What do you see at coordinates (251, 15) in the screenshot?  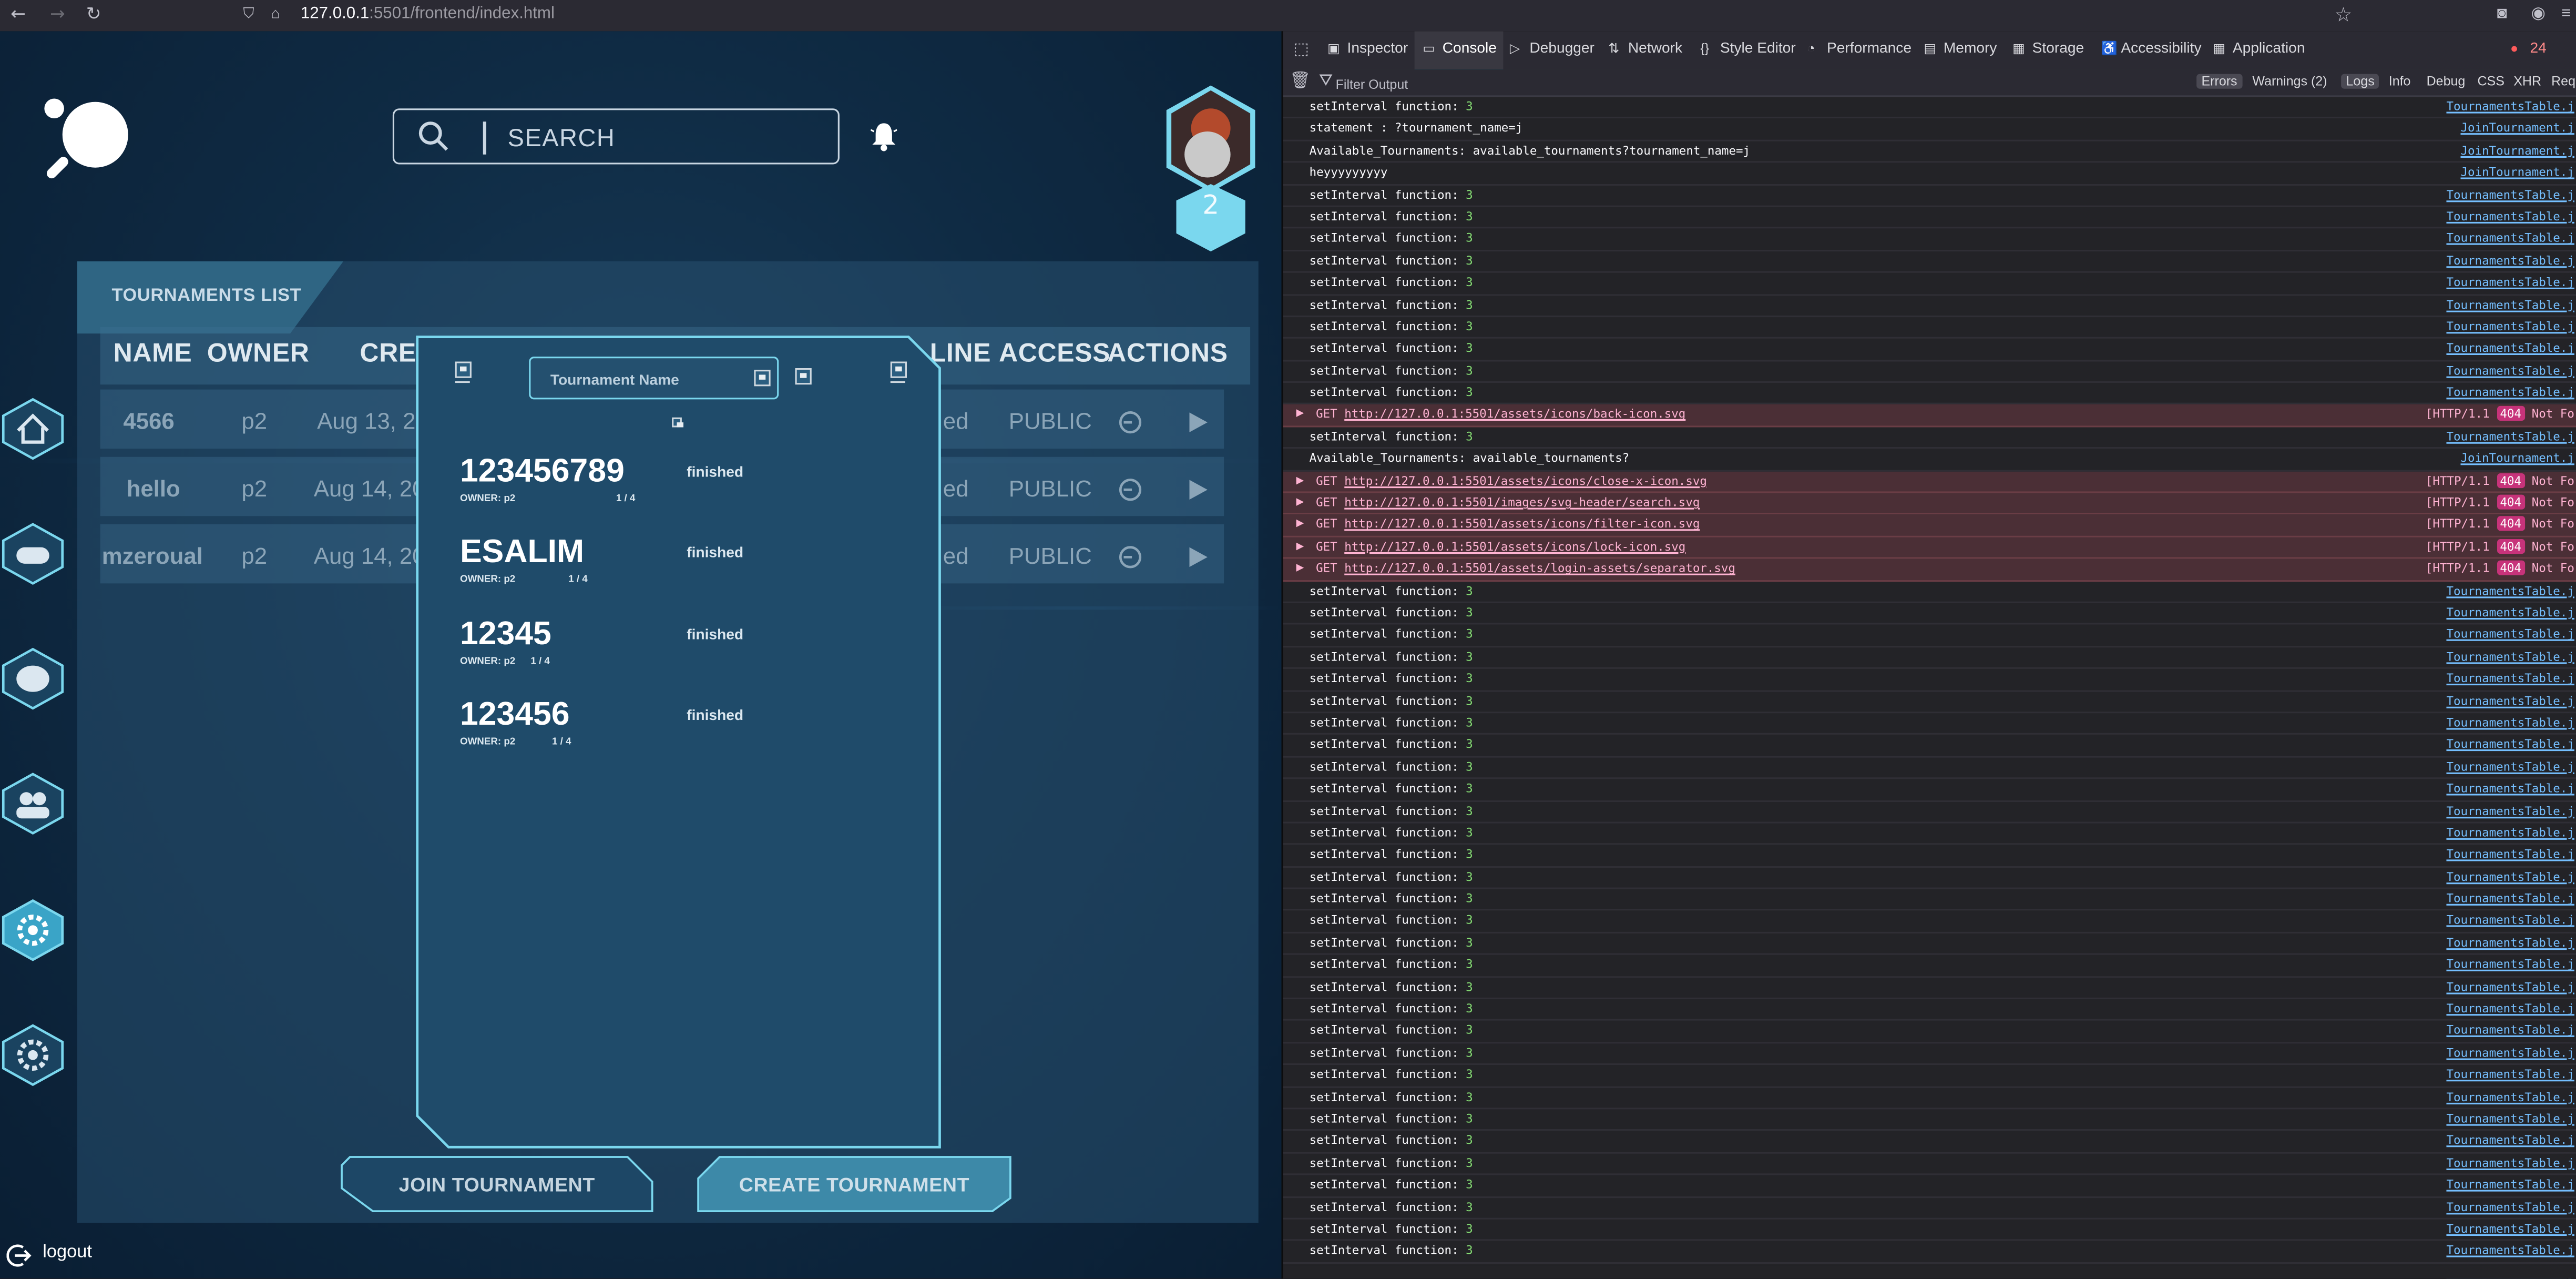 I see `shield-icon: ⛉` at bounding box center [251, 15].